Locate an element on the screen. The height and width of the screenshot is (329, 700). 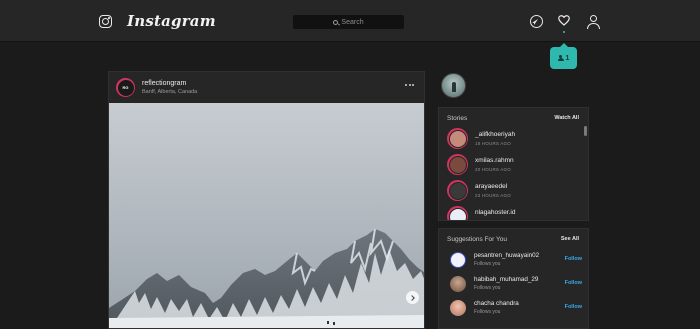
story-username: xmilas.rahmn is located at coordinates (494, 160).